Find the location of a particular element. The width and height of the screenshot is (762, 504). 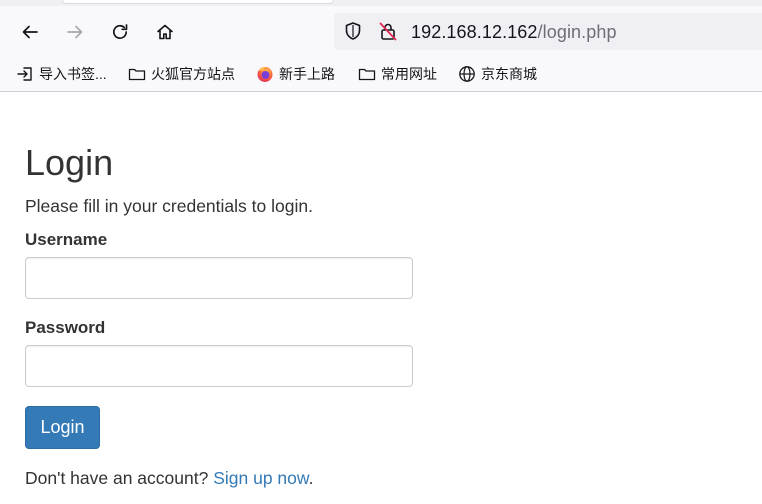

back-button is located at coordinates (30, 32).